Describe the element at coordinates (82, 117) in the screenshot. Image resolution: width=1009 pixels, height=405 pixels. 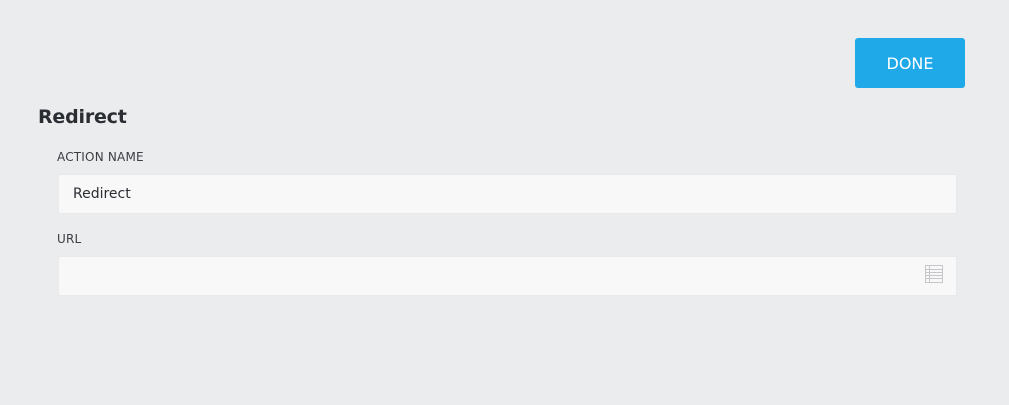
I see `section-title: Redirect` at that location.